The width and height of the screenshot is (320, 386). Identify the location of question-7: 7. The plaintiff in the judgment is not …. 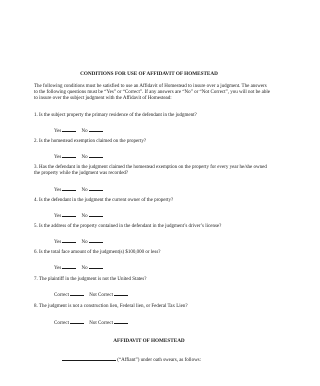
(90, 279).